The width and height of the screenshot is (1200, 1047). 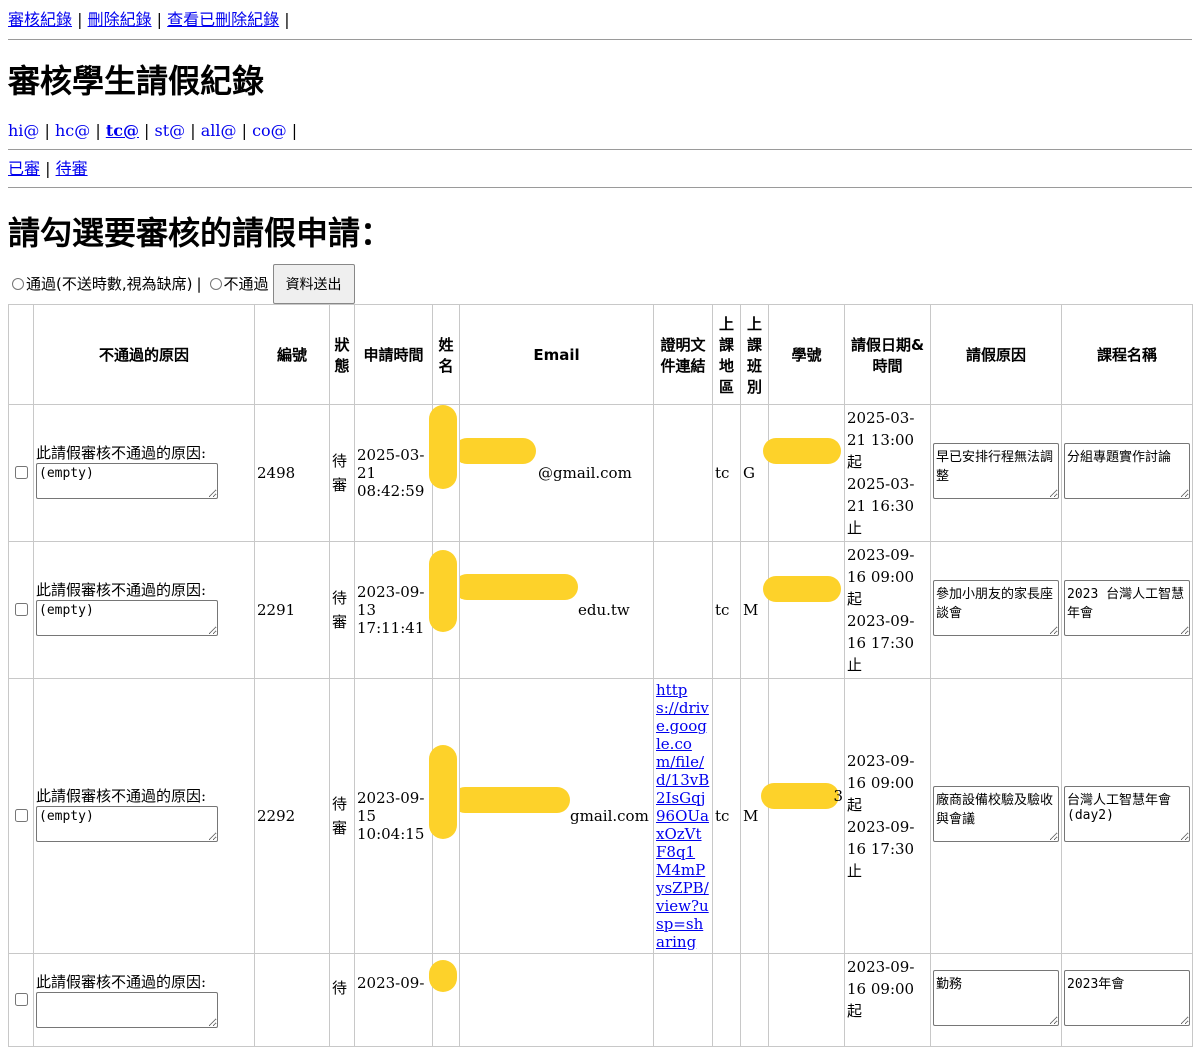 What do you see at coordinates (292, 610) in the screenshot?
I see `id-cell: 2291` at bounding box center [292, 610].